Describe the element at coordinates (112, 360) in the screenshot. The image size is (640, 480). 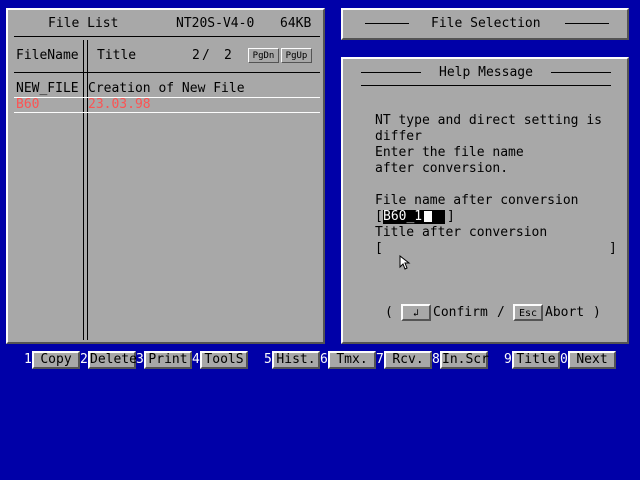
I see `delete-button: Delete` at that location.